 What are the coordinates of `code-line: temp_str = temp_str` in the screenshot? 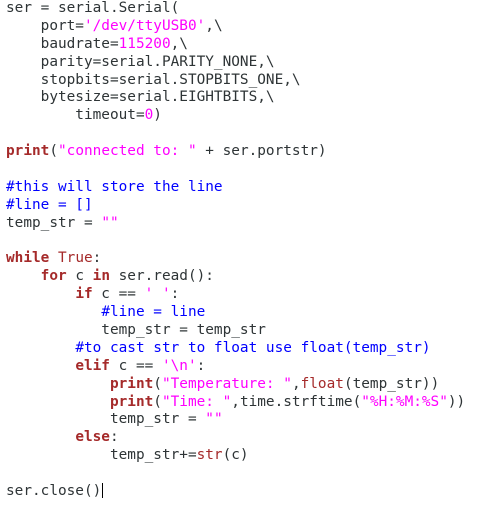 It's located at (235, 331).